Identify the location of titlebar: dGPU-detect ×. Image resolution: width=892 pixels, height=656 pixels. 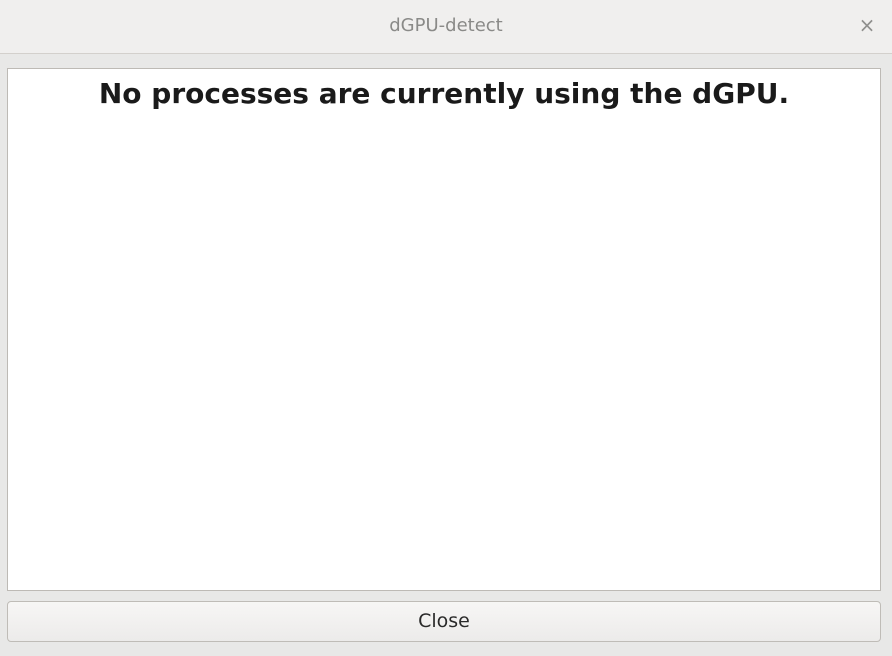
(446, 27).